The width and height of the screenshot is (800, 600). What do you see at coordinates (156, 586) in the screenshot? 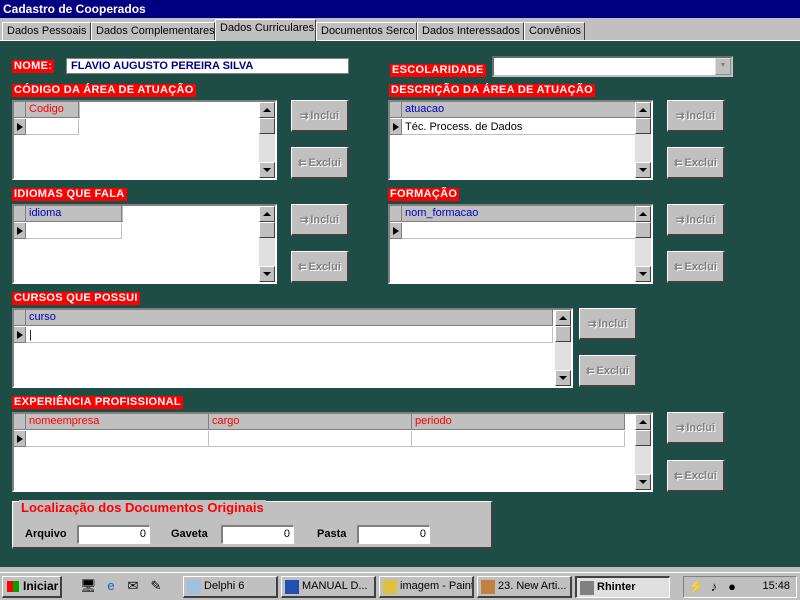
I see `quick-launch-icon: ✎` at bounding box center [156, 586].